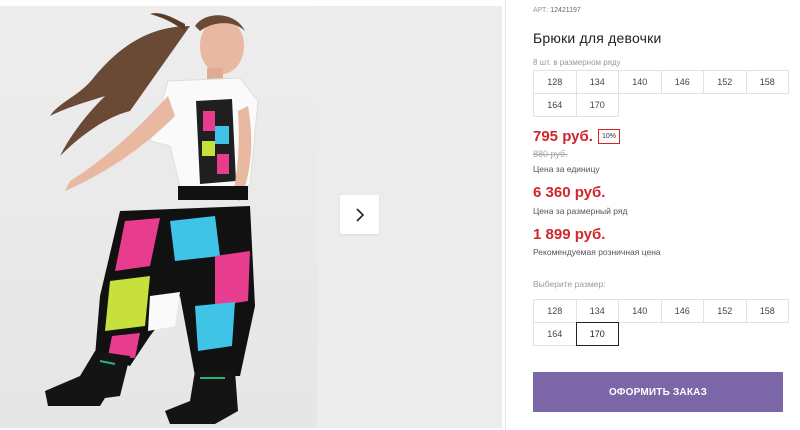 The height and width of the screenshot is (430, 800). I want to click on size-option-146: 146, so click(682, 311).